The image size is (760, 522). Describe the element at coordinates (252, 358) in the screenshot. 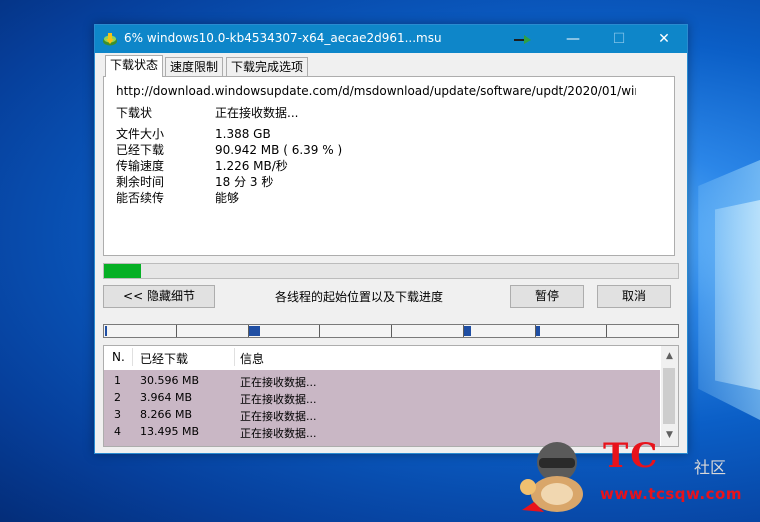

I see `column-header-info: 信息` at that location.